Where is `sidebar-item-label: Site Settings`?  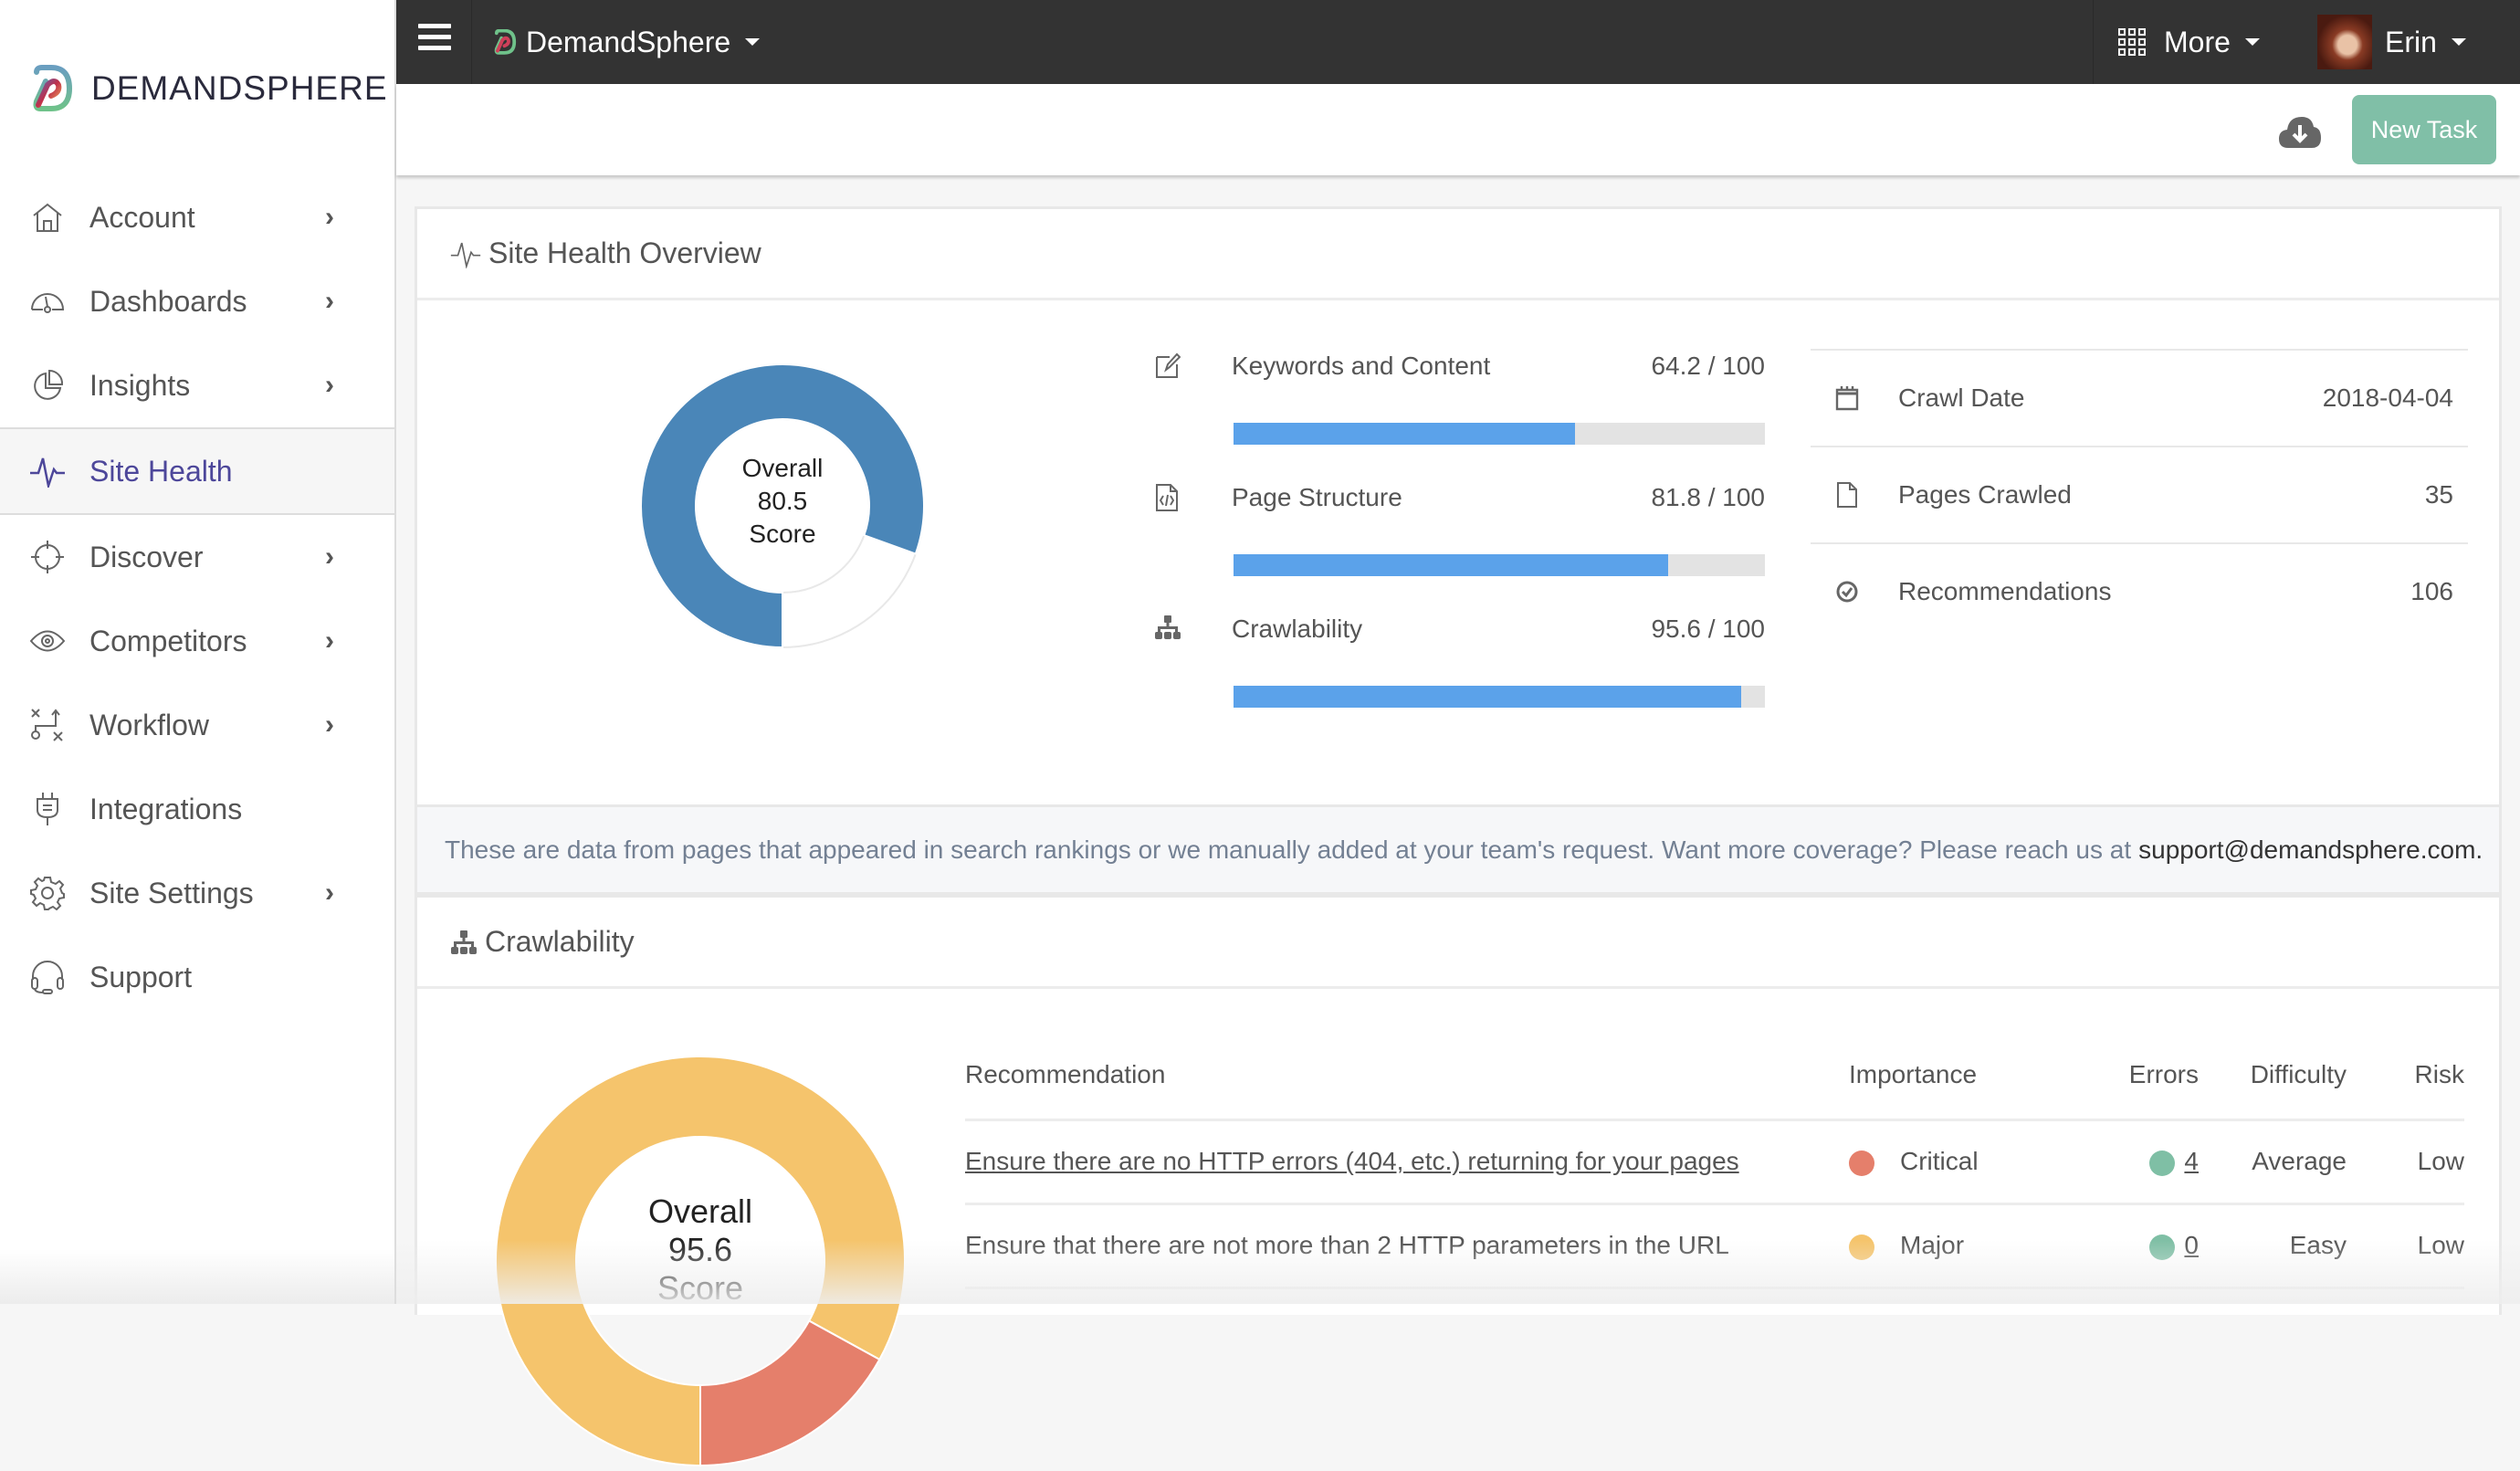
sidebar-item-label: Site Settings is located at coordinates (171, 893).